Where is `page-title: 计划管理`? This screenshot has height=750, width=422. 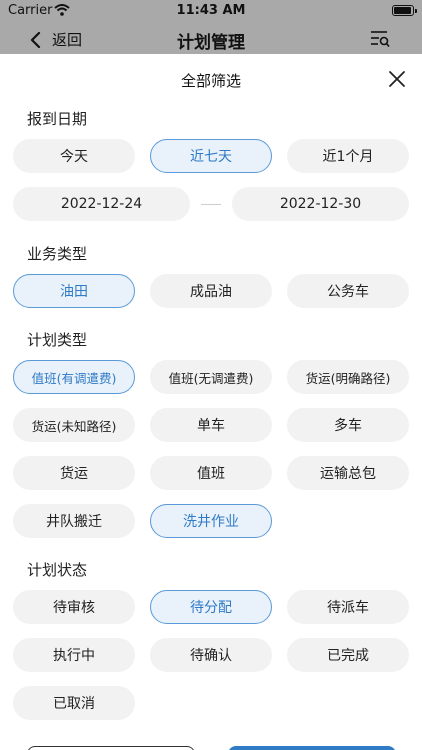 page-title: 计划管理 is located at coordinates (211, 43).